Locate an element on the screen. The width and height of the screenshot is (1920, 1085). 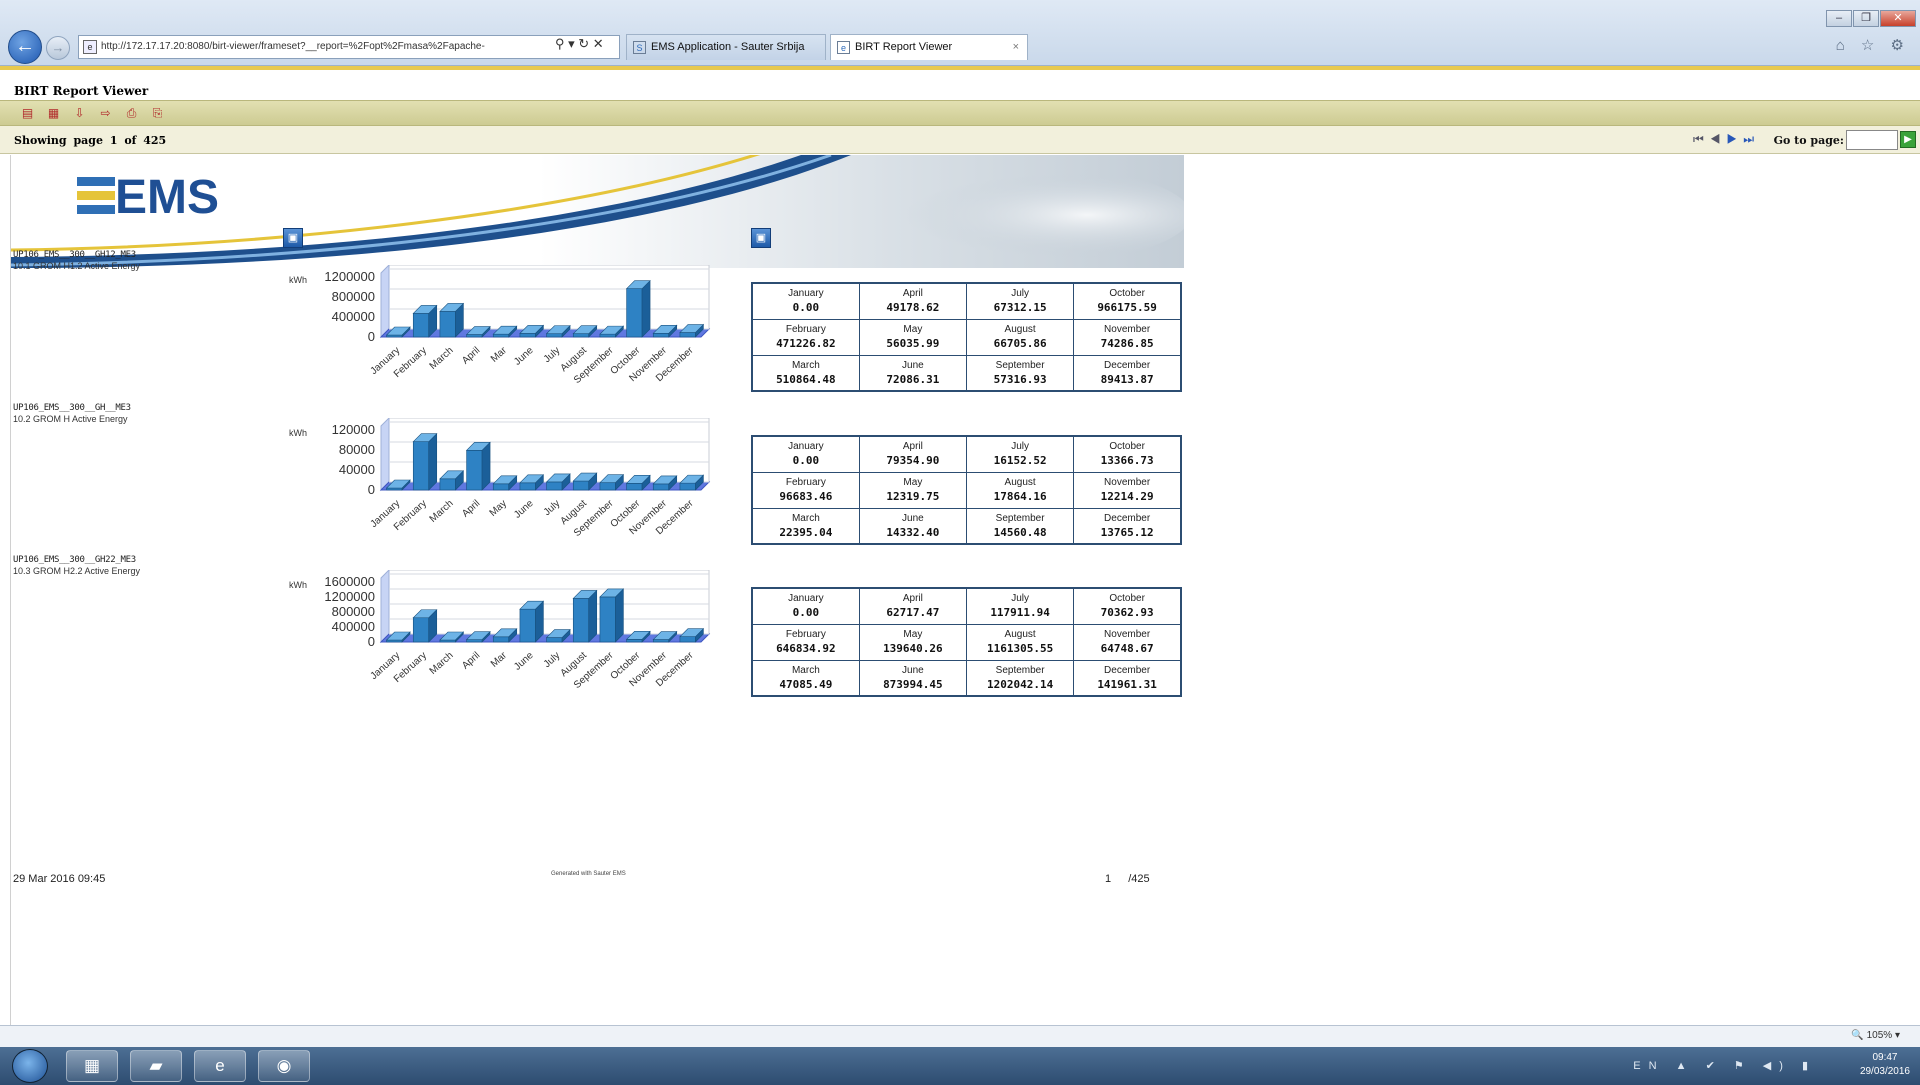
month-cell: October 13366.73 is located at coordinates (1127, 454).